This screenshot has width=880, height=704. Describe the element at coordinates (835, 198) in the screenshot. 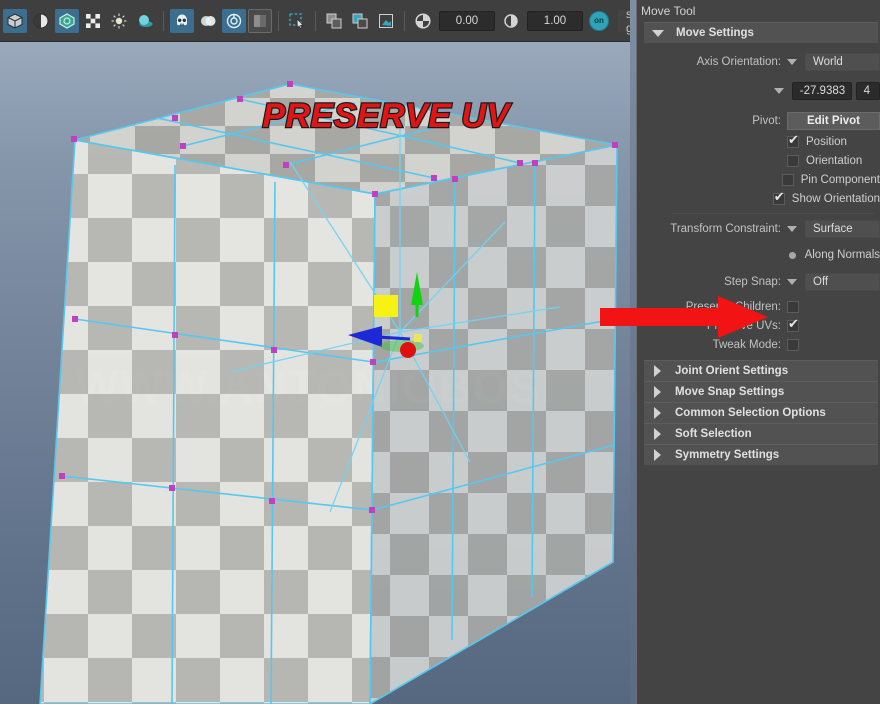

I see `show-orientation-label: Show Orientation` at that location.